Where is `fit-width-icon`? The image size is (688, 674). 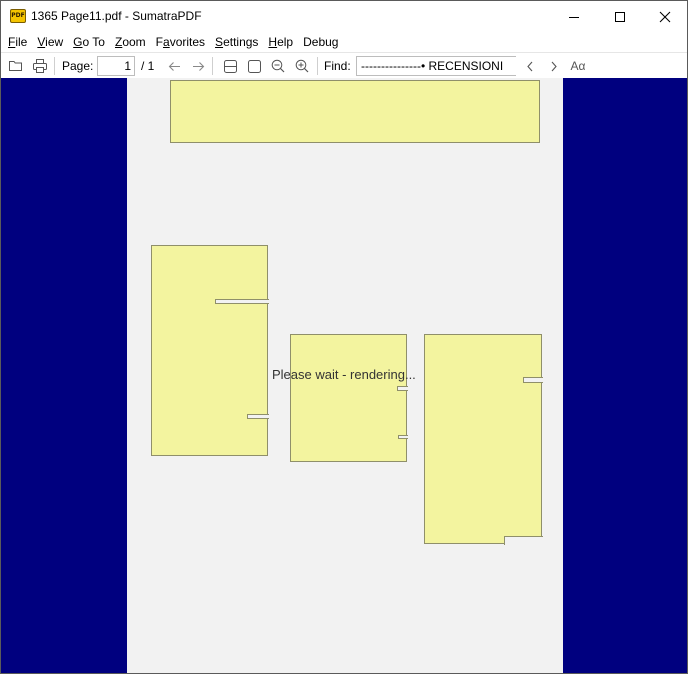
fit-width-icon is located at coordinates (230, 66).